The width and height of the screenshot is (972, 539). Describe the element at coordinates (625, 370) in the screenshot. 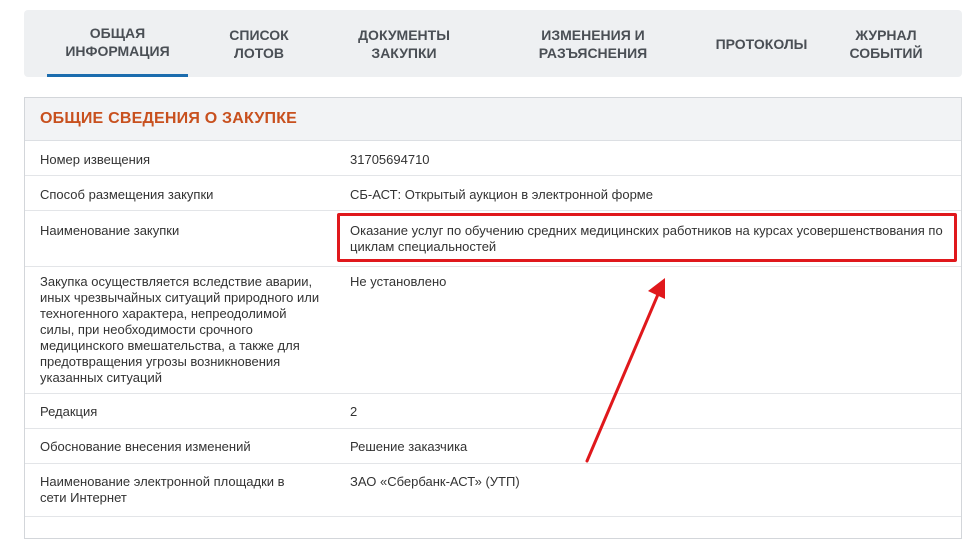

I see `annotation-arrow-icon` at that location.